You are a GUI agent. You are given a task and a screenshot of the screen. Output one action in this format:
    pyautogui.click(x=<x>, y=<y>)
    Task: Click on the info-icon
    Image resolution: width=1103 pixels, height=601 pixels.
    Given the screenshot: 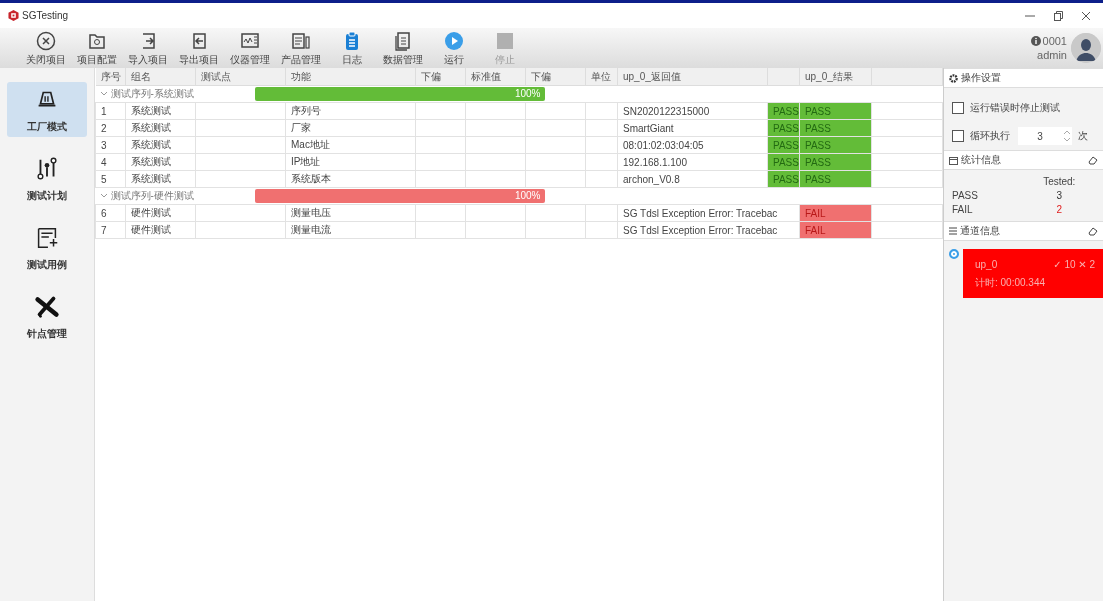 What is the action you would take?
    pyautogui.click(x=1035, y=41)
    